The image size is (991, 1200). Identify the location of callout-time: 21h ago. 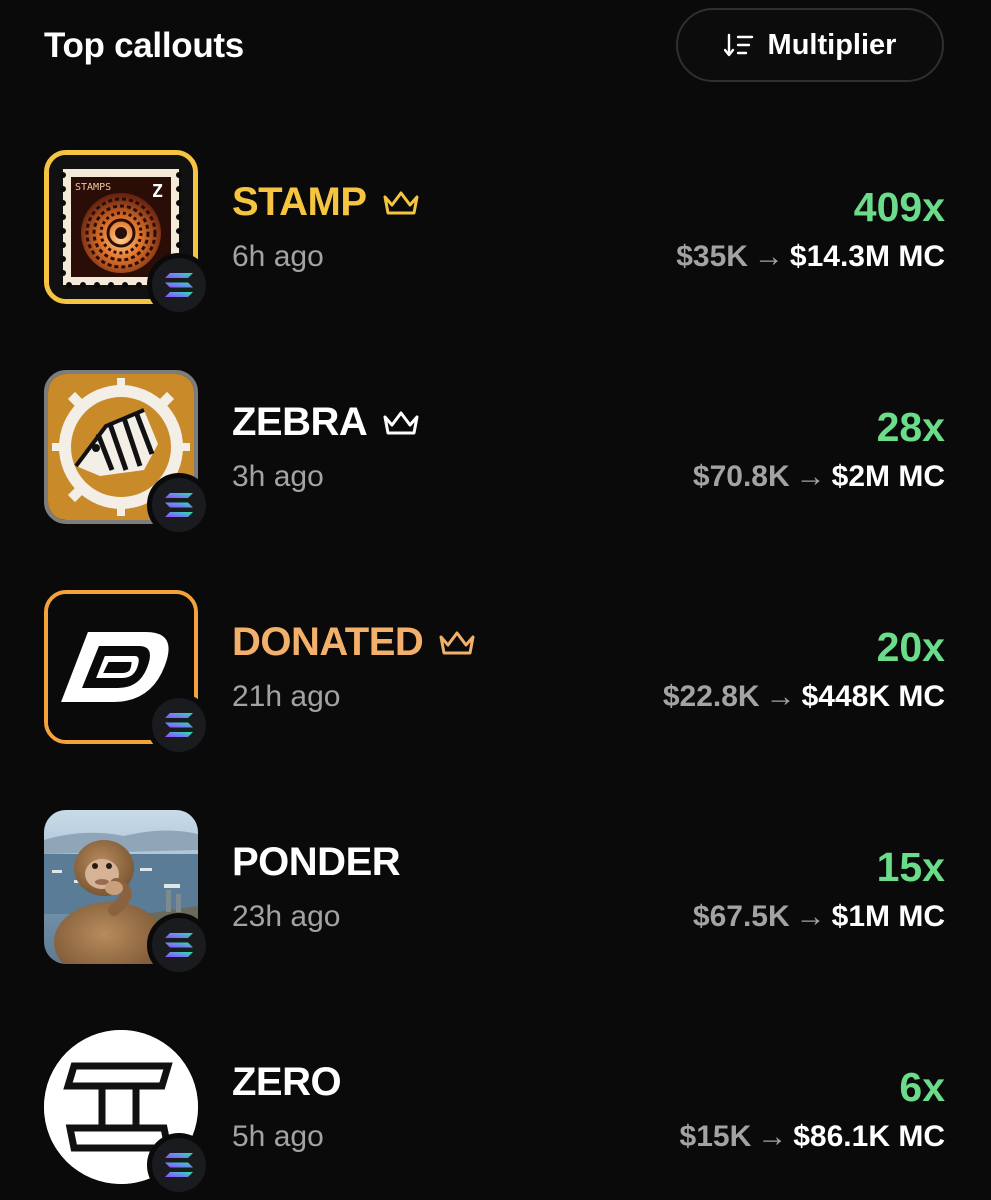
(286, 696).